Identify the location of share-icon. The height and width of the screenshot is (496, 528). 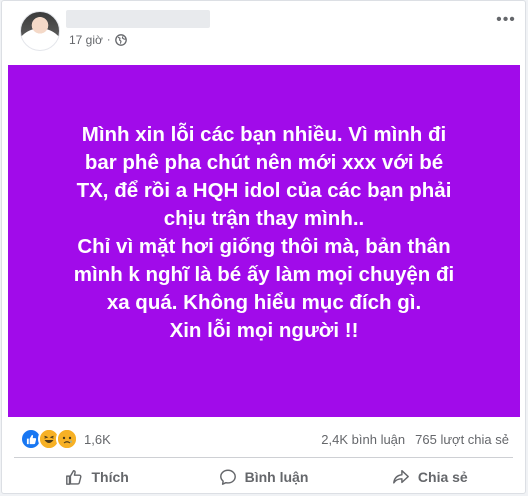
(400, 476).